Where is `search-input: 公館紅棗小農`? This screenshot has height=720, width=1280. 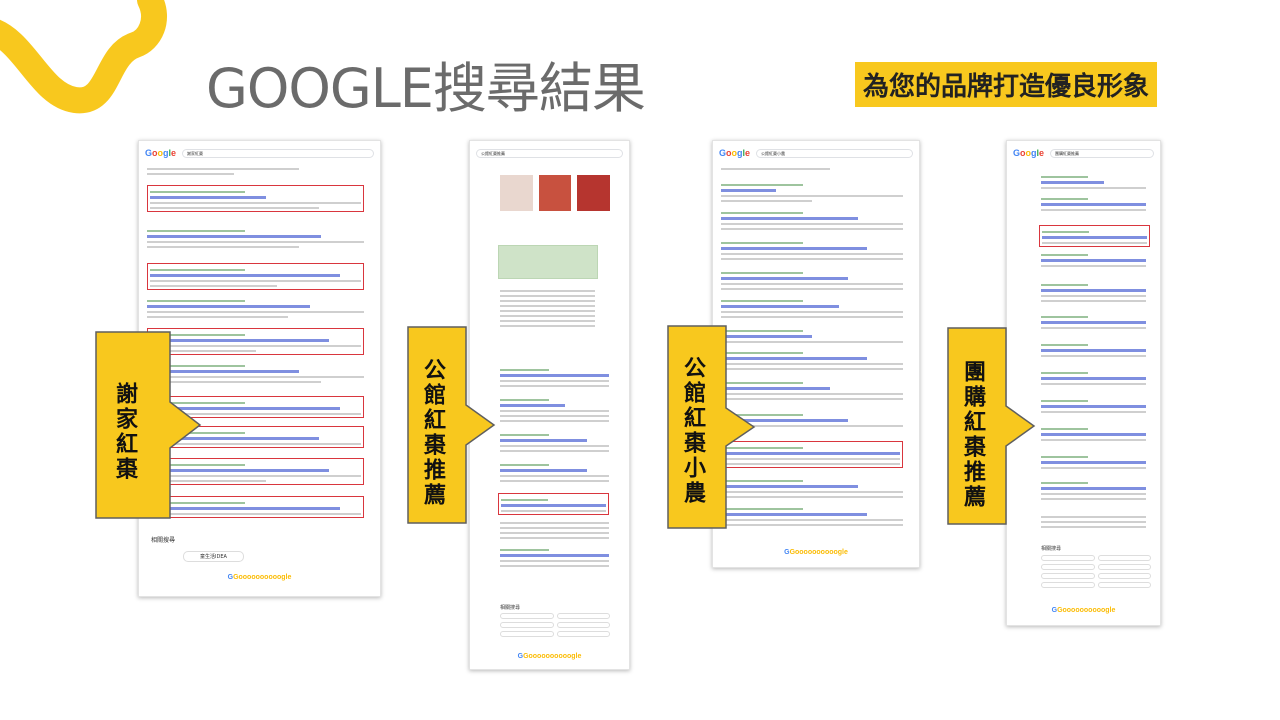 search-input: 公館紅棗小農 is located at coordinates (834, 153).